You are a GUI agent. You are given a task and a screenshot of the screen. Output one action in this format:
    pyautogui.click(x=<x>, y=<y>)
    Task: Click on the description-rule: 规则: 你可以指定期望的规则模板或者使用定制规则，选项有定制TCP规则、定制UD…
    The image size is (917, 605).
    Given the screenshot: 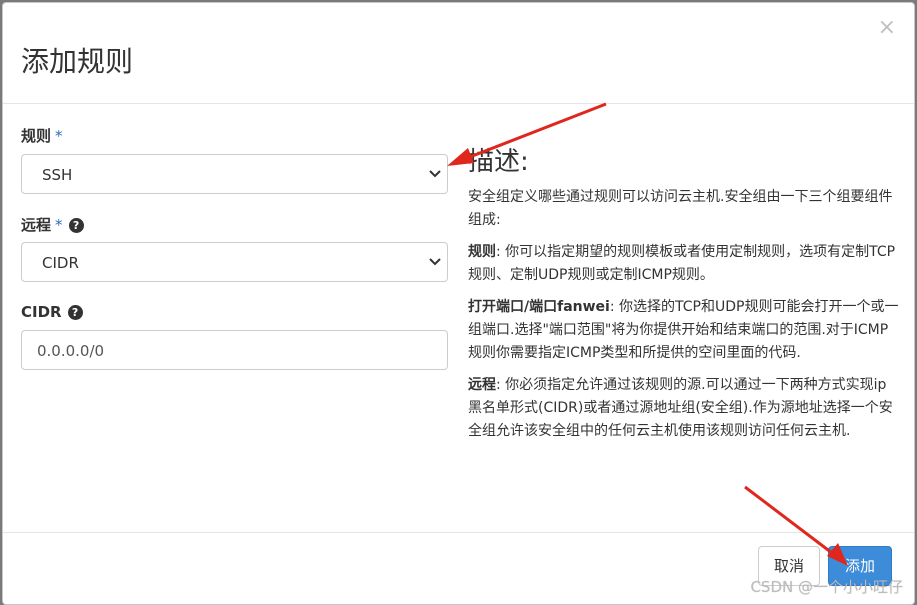 What is the action you would take?
    pyautogui.click(x=684, y=264)
    